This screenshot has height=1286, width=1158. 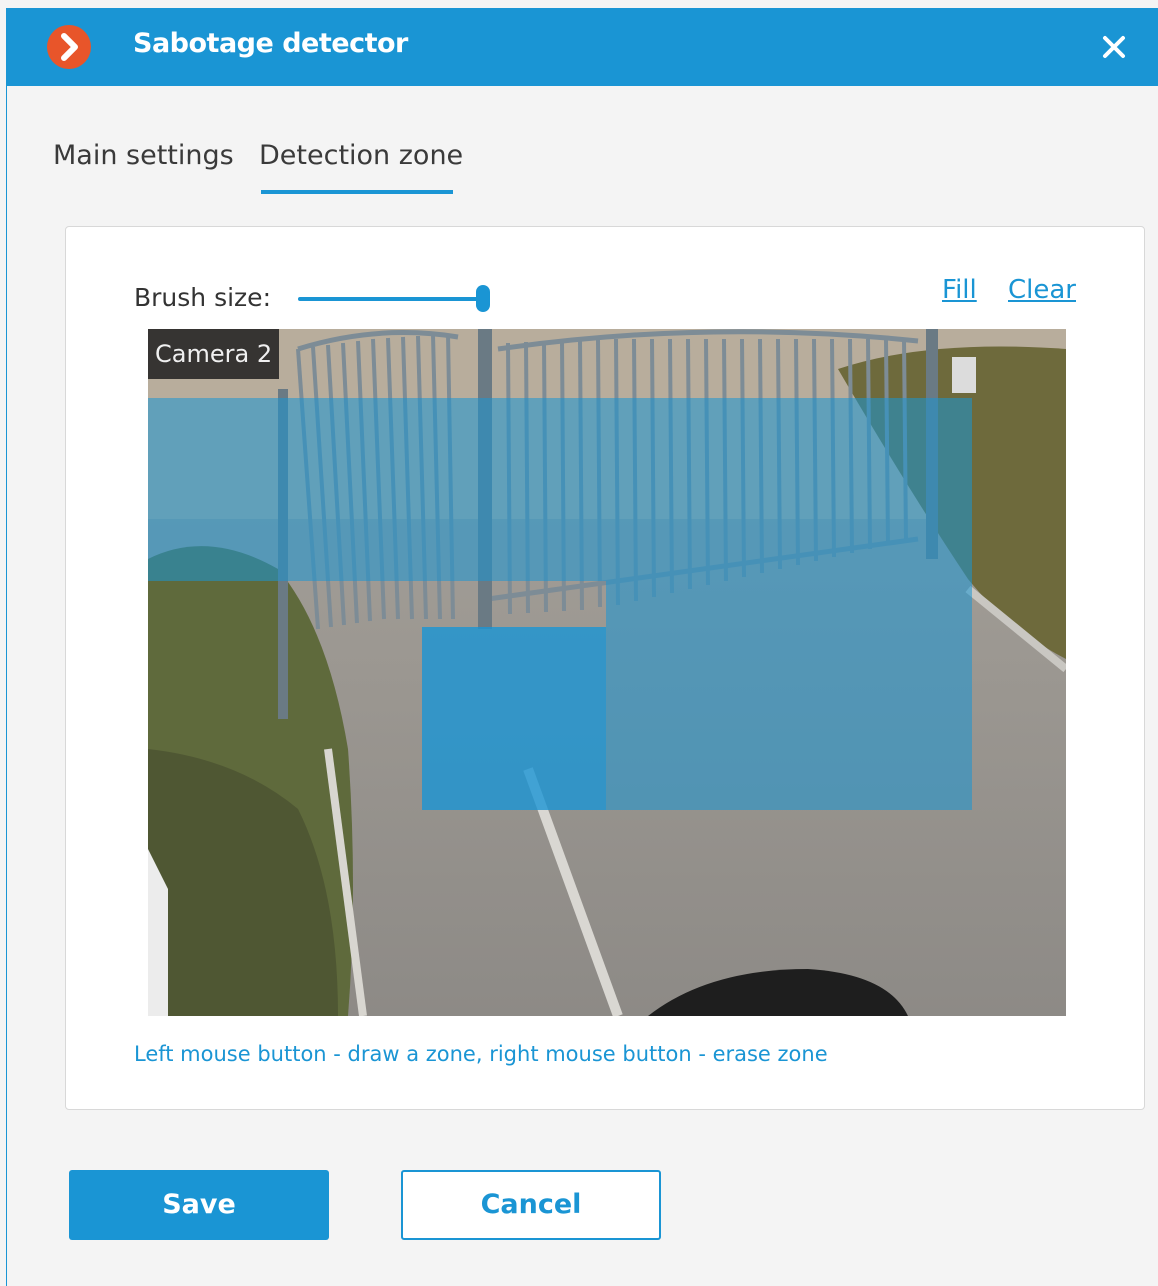 I want to click on camera-name-label: Camera 2, so click(x=214, y=354).